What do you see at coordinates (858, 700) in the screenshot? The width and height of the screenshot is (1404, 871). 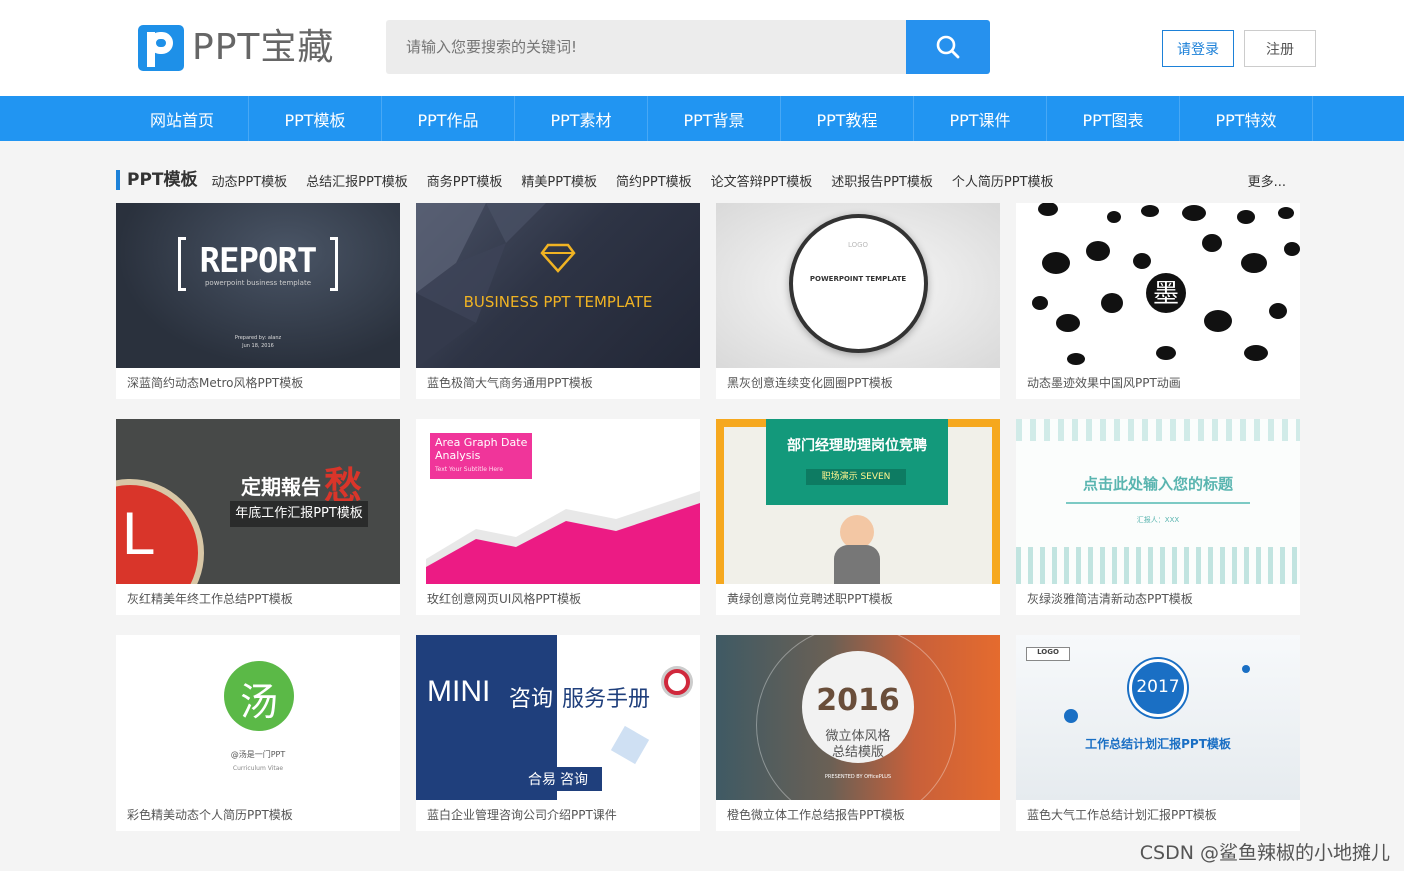 I see `slide-year: 2016` at bounding box center [858, 700].